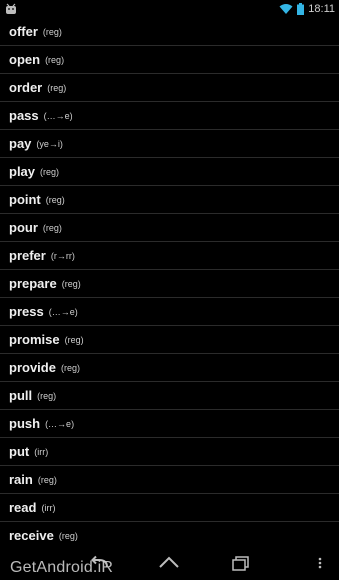 Image resolution: width=339 pixels, height=580 pixels. Describe the element at coordinates (21, 479) in the screenshot. I see `verb-word: rain` at that location.